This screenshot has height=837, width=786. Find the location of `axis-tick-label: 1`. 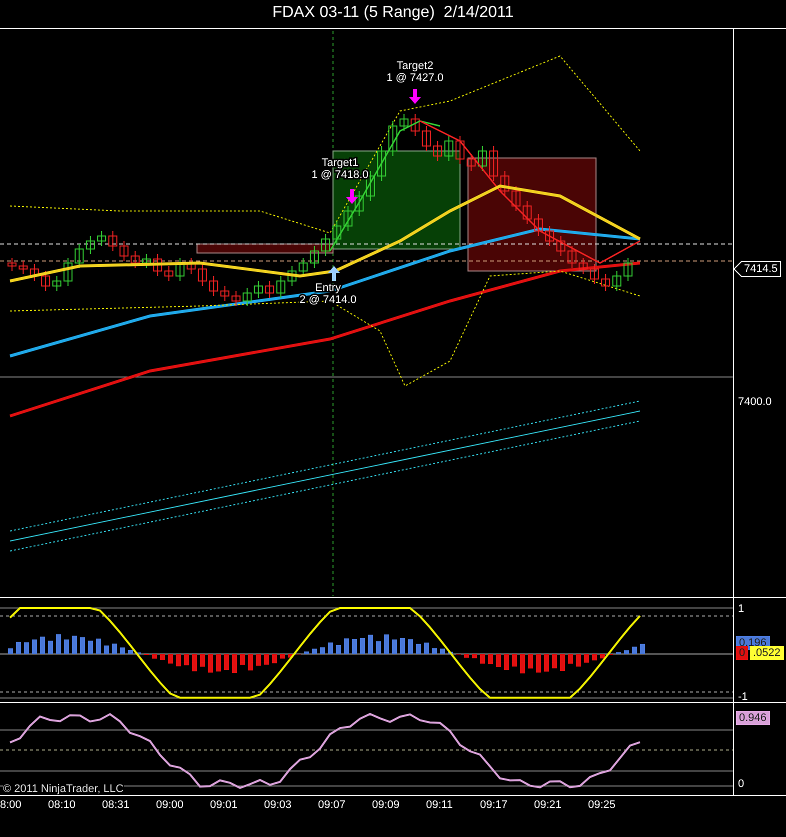

axis-tick-label: 1 is located at coordinates (740, 609).